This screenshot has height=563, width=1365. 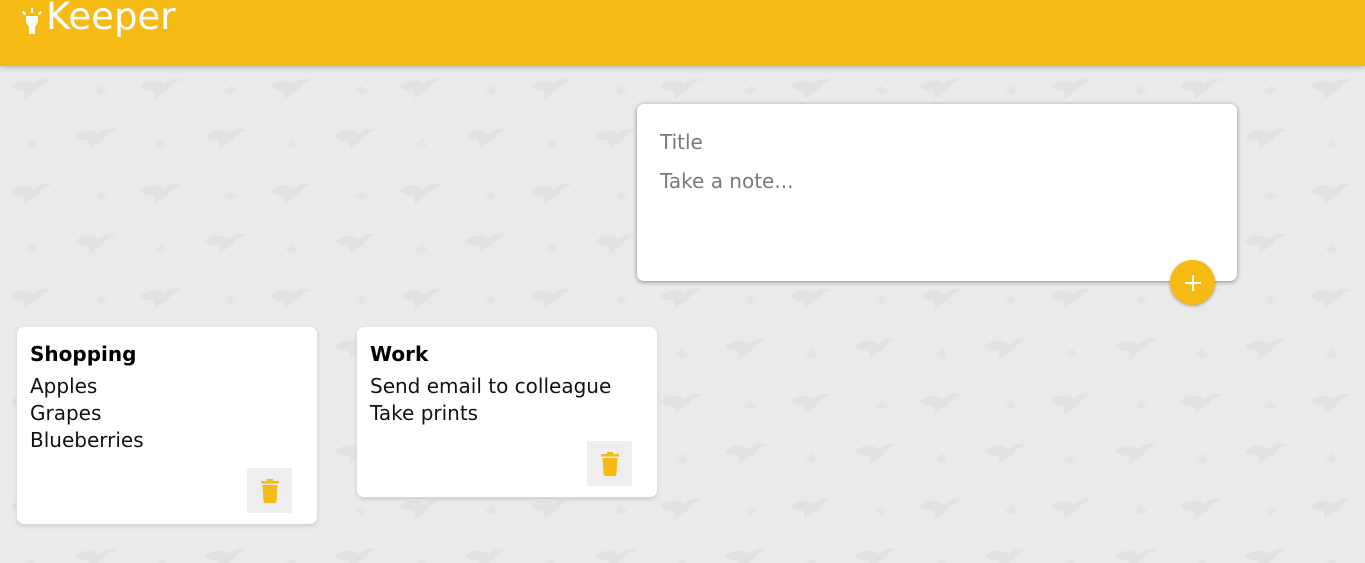 What do you see at coordinates (64, 386) in the screenshot?
I see `note-line: Apples` at bounding box center [64, 386].